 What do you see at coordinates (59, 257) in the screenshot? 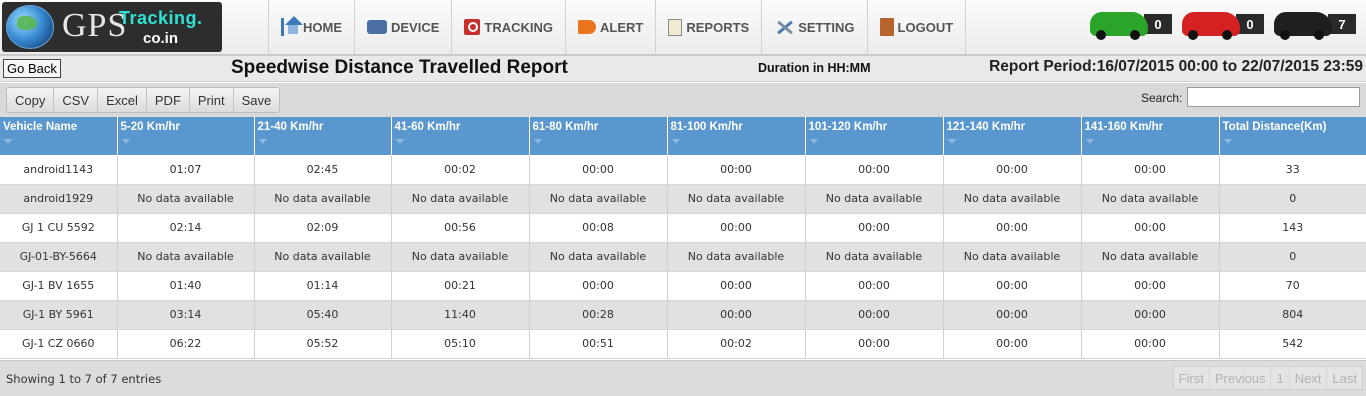
I see `vehicle-name-cell: GJ-01-BY-5664` at bounding box center [59, 257].